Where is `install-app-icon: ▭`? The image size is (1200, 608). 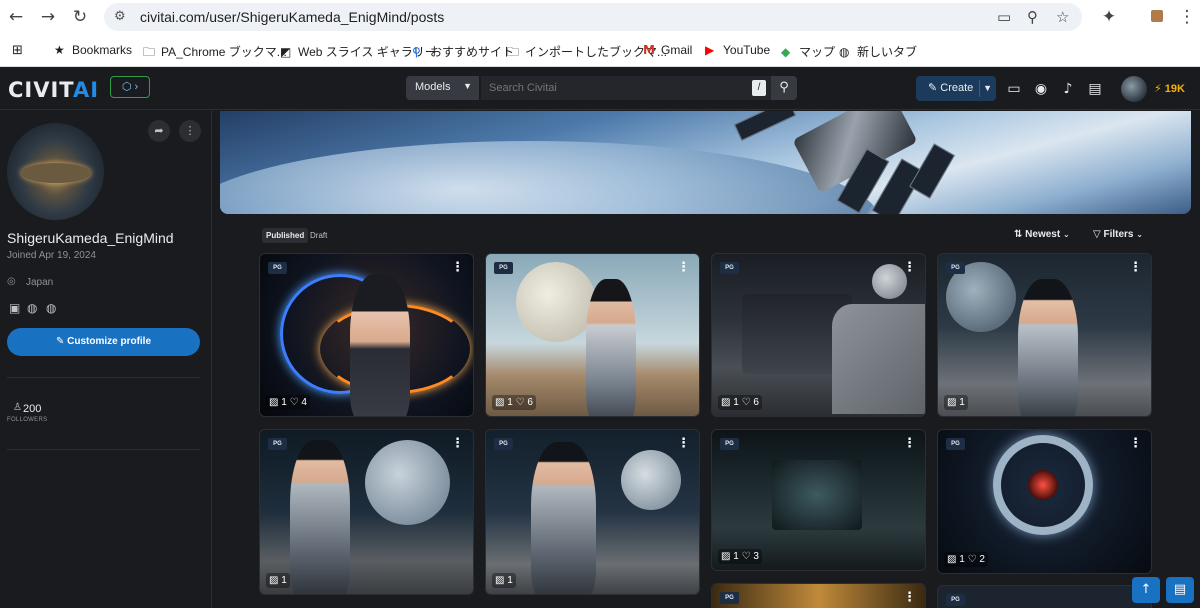
install-app-icon: ▭ is located at coordinates (1004, 17).